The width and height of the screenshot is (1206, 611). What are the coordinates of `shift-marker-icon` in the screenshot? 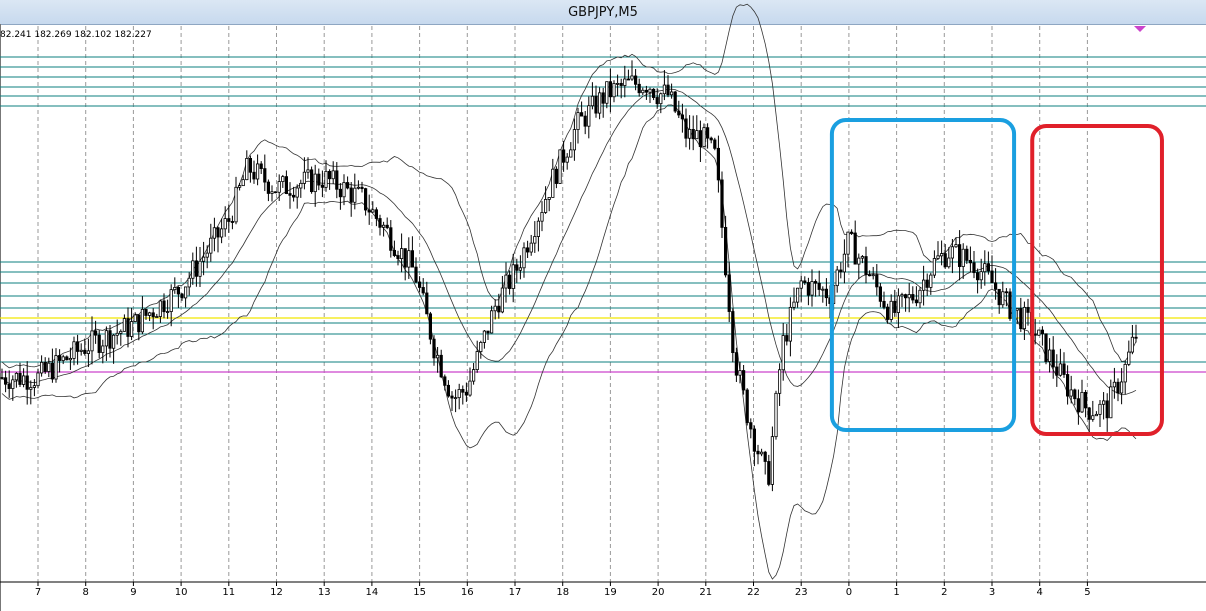 It's located at (1140, 29).